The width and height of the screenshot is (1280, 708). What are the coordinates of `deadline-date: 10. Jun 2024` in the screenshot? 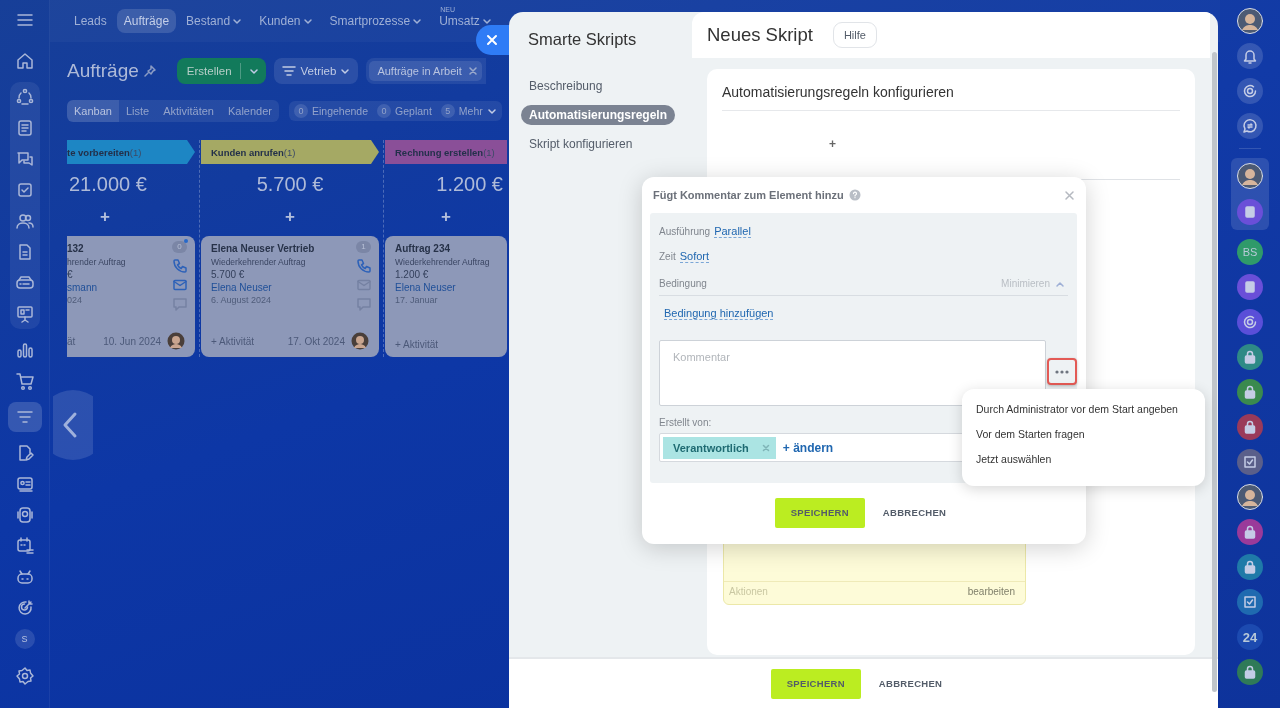 It's located at (132, 341).